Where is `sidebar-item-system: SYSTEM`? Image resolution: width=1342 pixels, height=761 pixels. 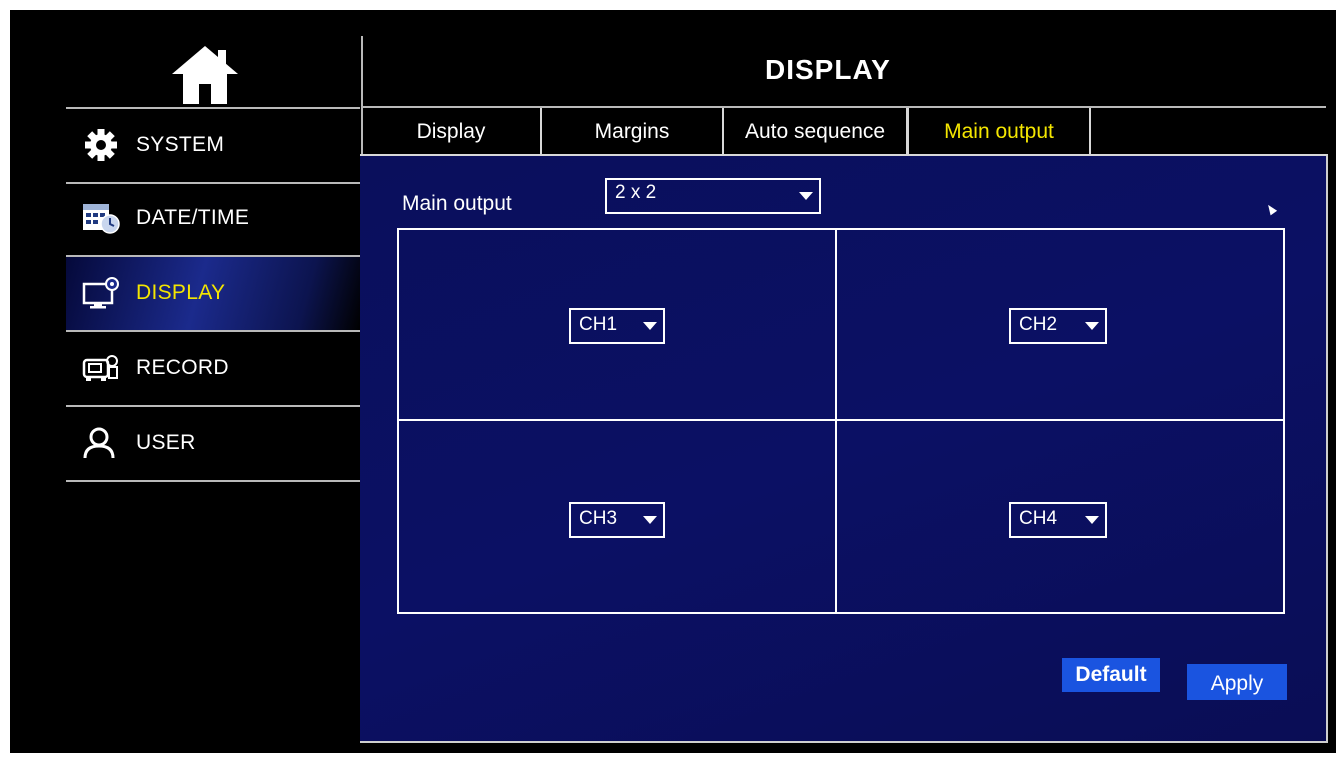 sidebar-item-system: SYSTEM is located at coordinates (213, 145).